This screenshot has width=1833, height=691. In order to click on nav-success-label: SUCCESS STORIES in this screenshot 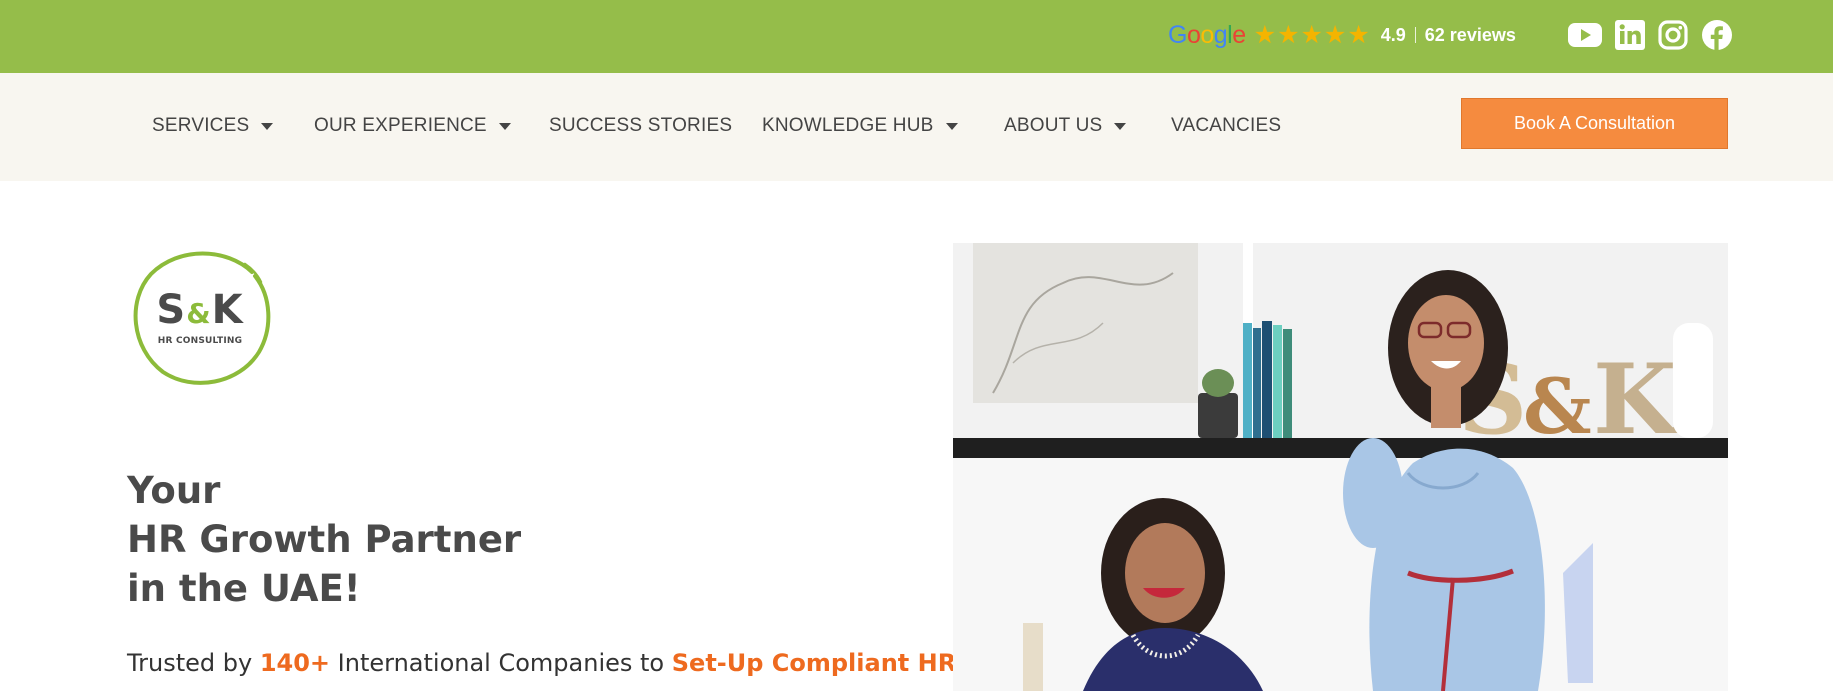, I will do `click(641, 125)`.